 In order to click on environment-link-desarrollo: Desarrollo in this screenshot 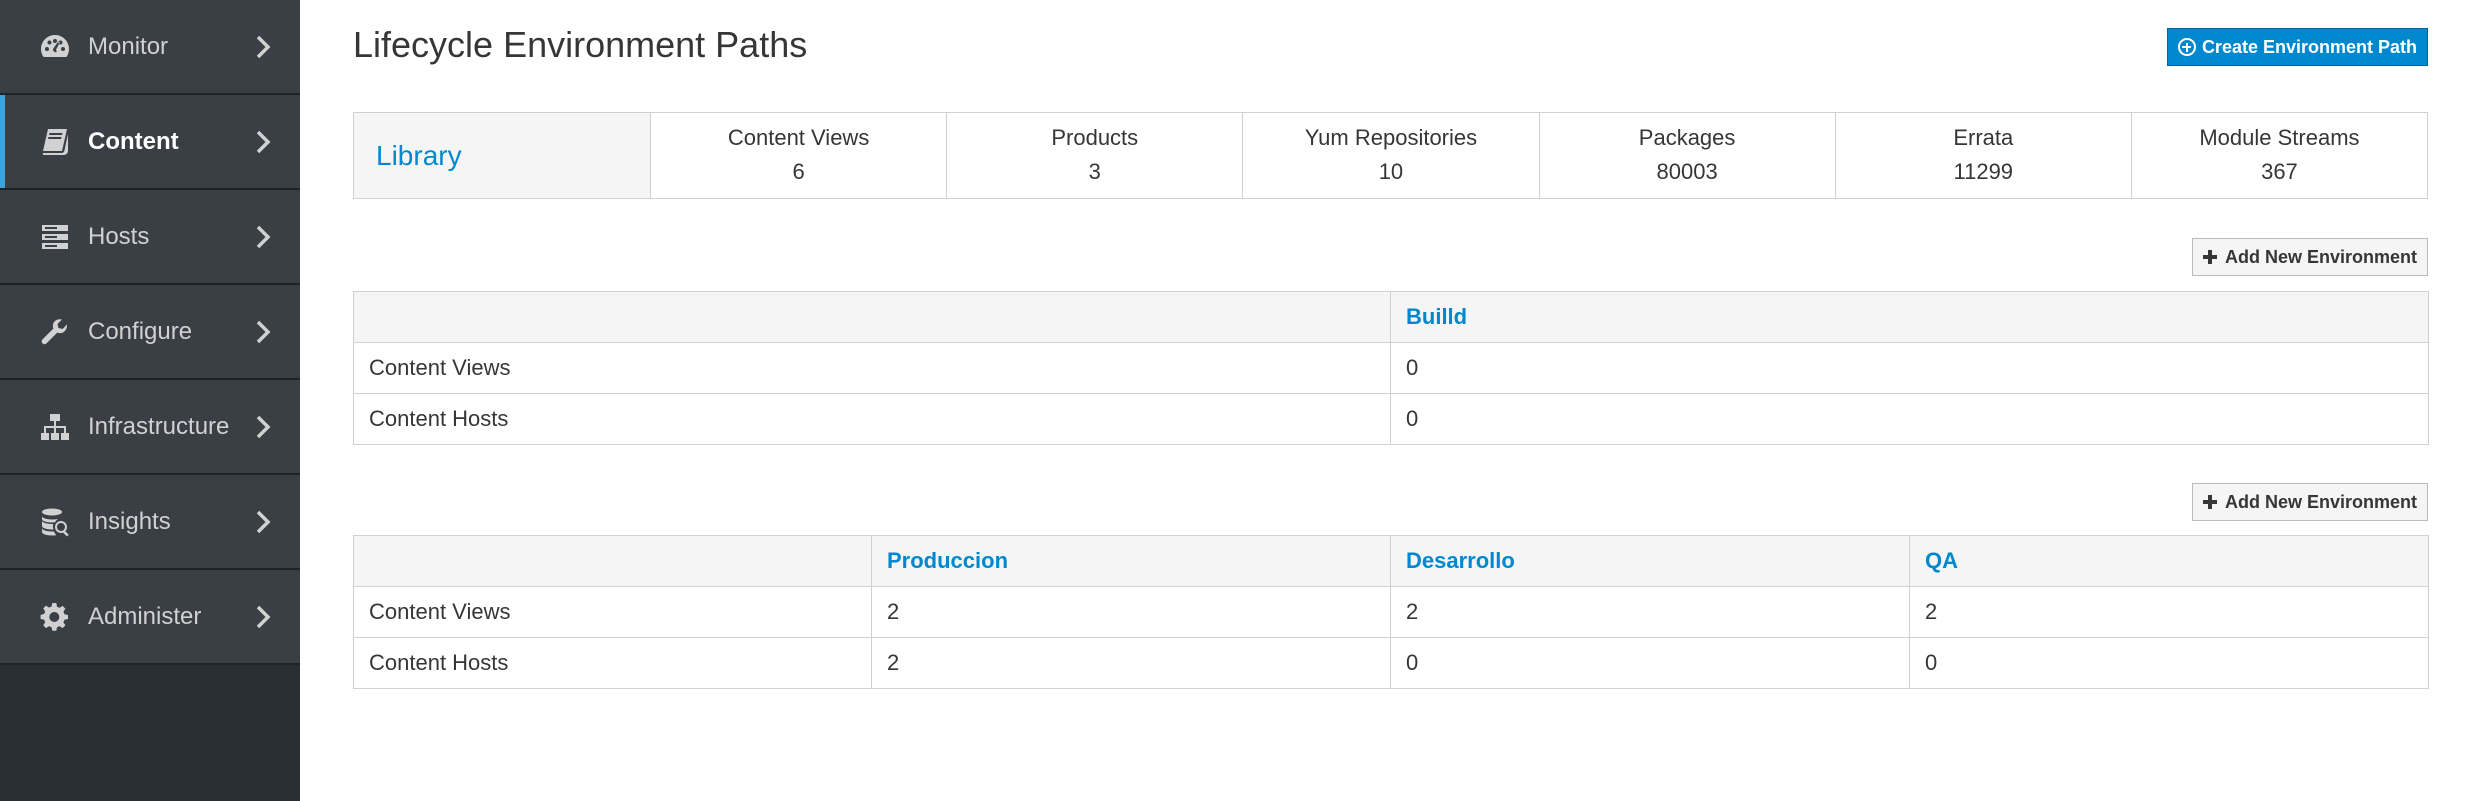, I will do `click(1650, 561)`.